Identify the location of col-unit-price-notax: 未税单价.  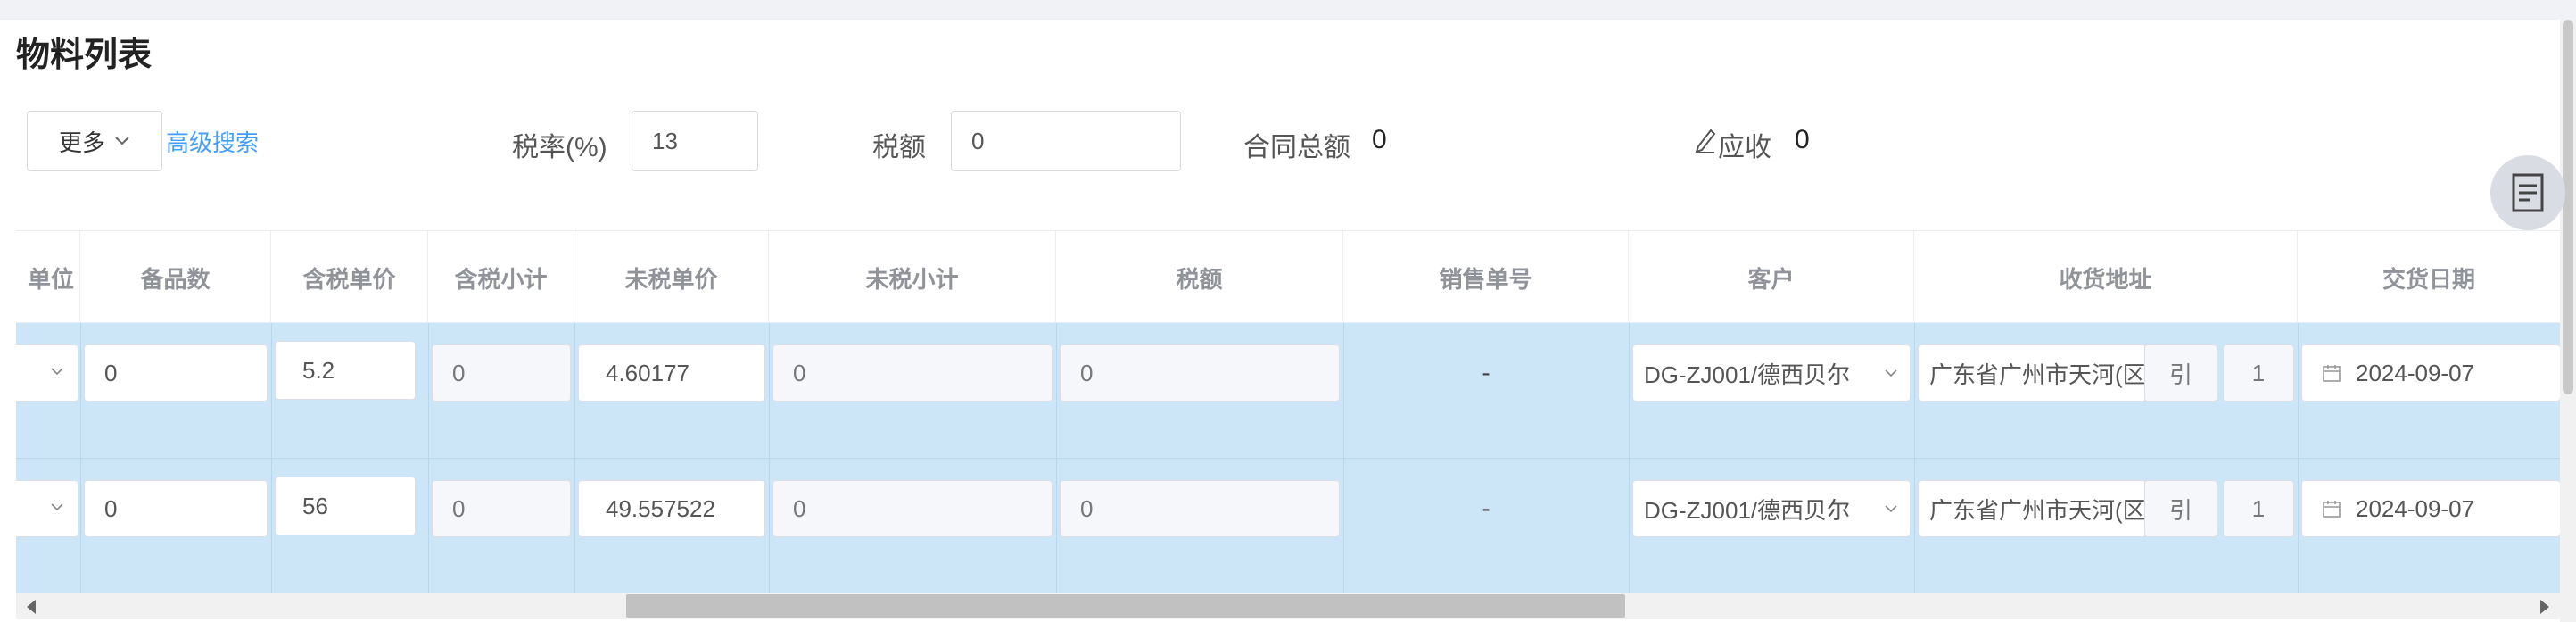
(671, 278).